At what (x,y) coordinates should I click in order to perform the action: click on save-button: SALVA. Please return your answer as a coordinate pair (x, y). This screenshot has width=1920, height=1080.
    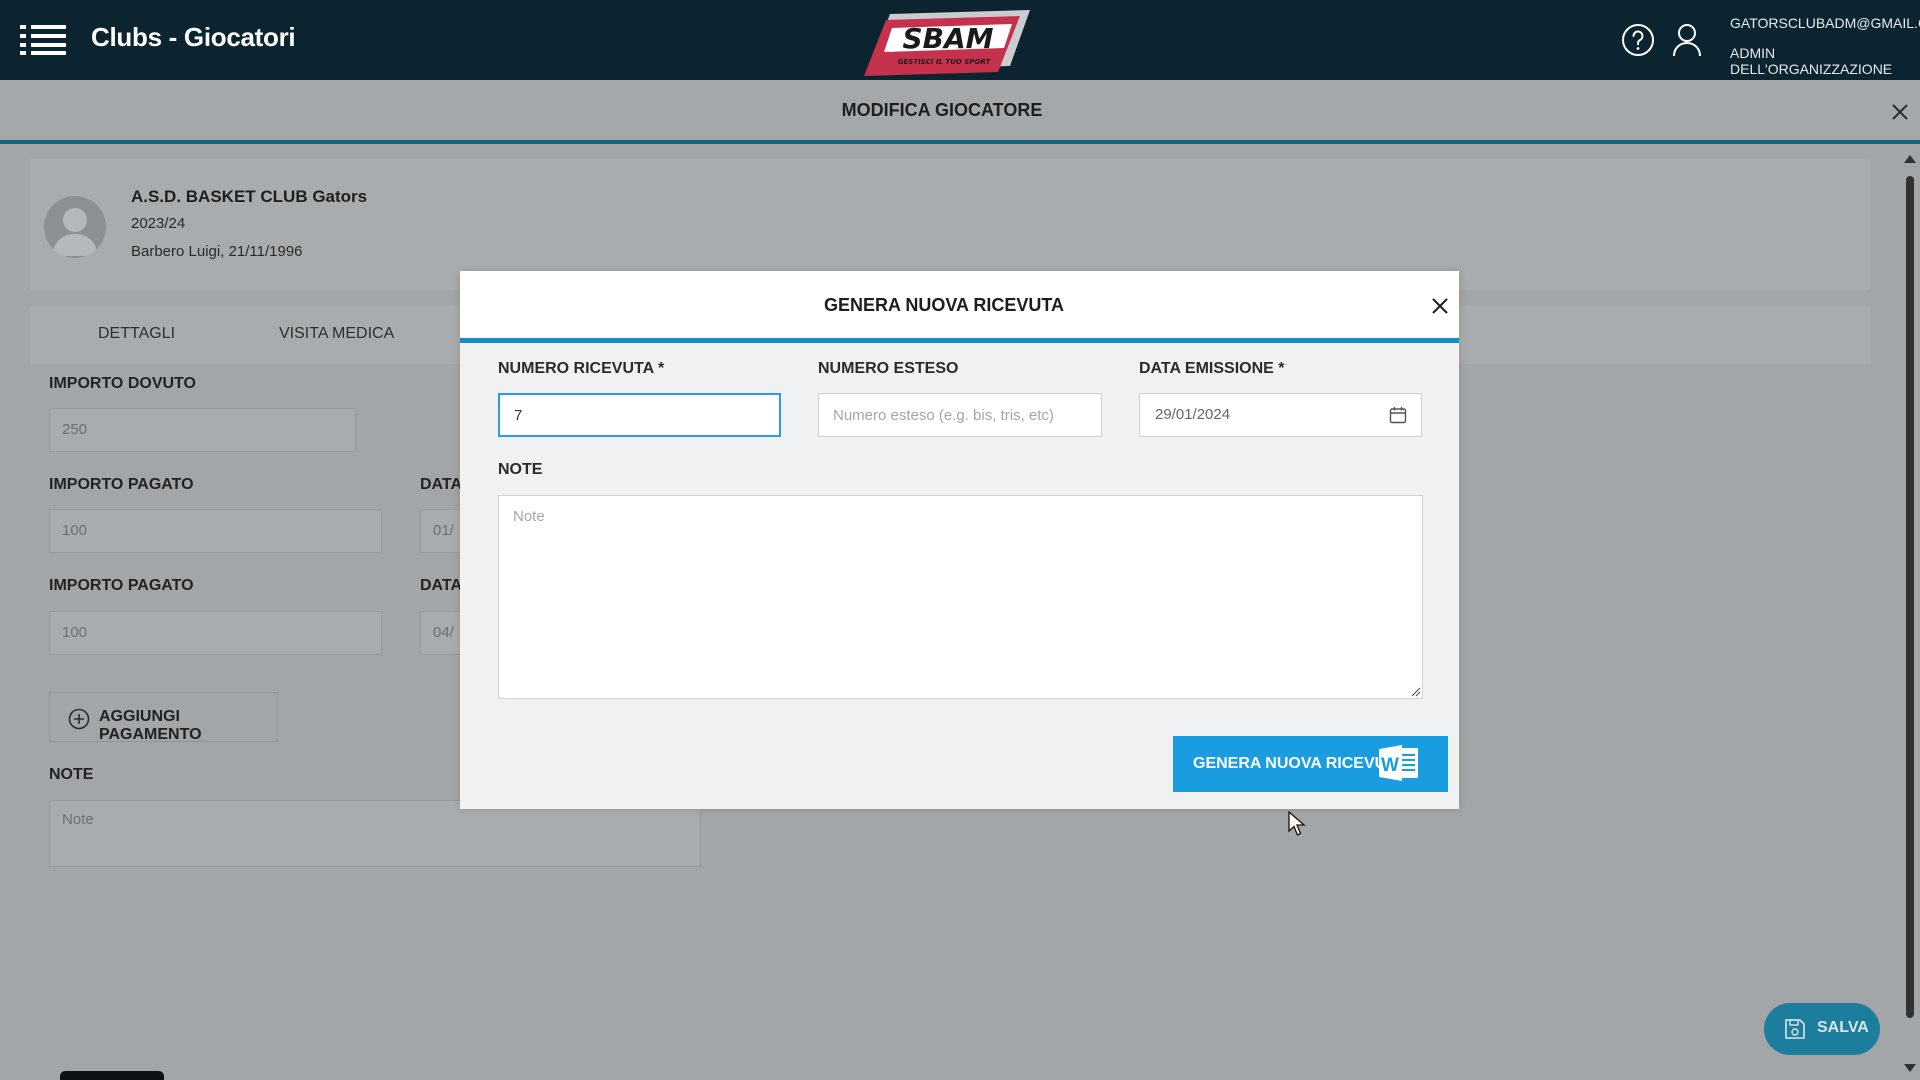
    Looking at the image, I should click on (1822, 1029).